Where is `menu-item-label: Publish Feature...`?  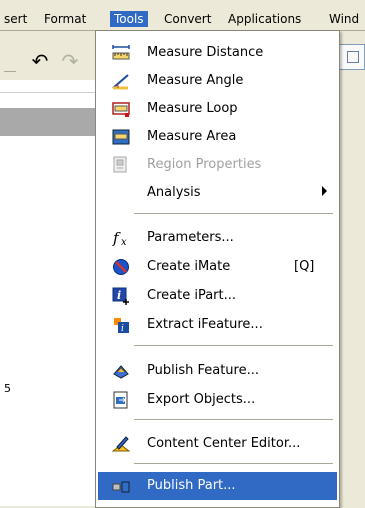
menu-item-label: Publish Feature... is located at coordinates (203, 370).